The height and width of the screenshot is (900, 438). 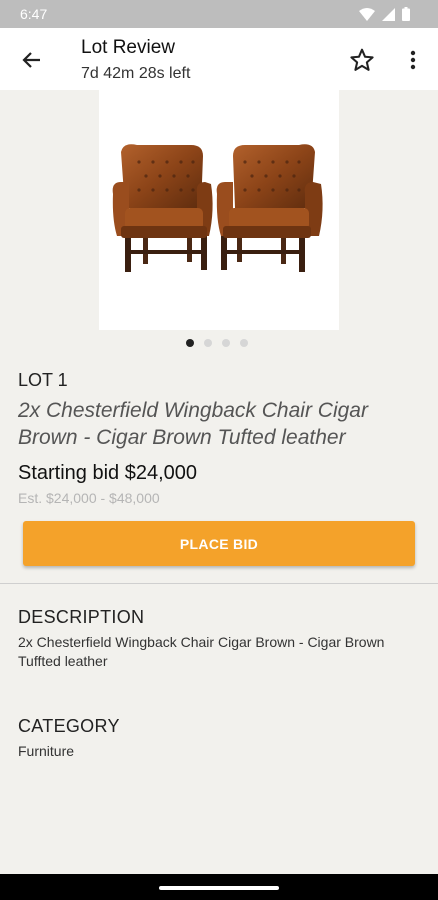 What do you see at coordinates (219, 583) in the screenshot?
I see `divider` at bounding box center [219, 583].